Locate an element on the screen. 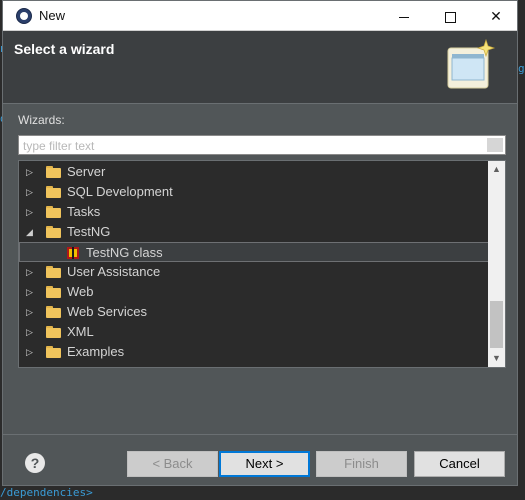  minimize-icon is located at coordinates (404, 17).